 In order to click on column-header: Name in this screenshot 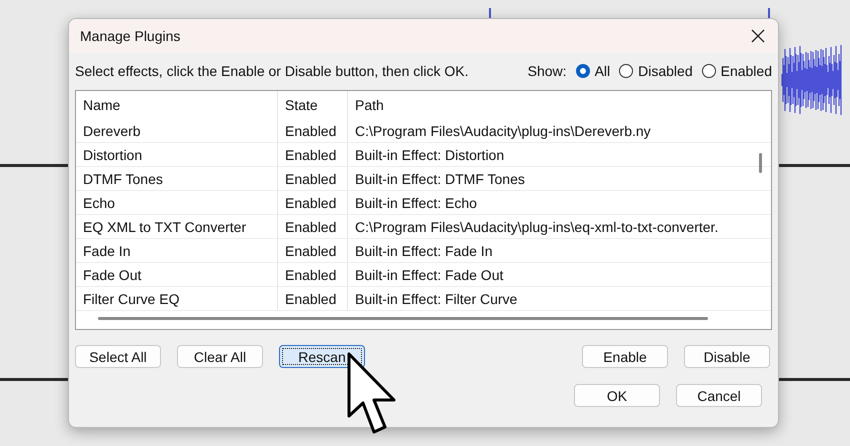, I will do `click(177, 105)`.